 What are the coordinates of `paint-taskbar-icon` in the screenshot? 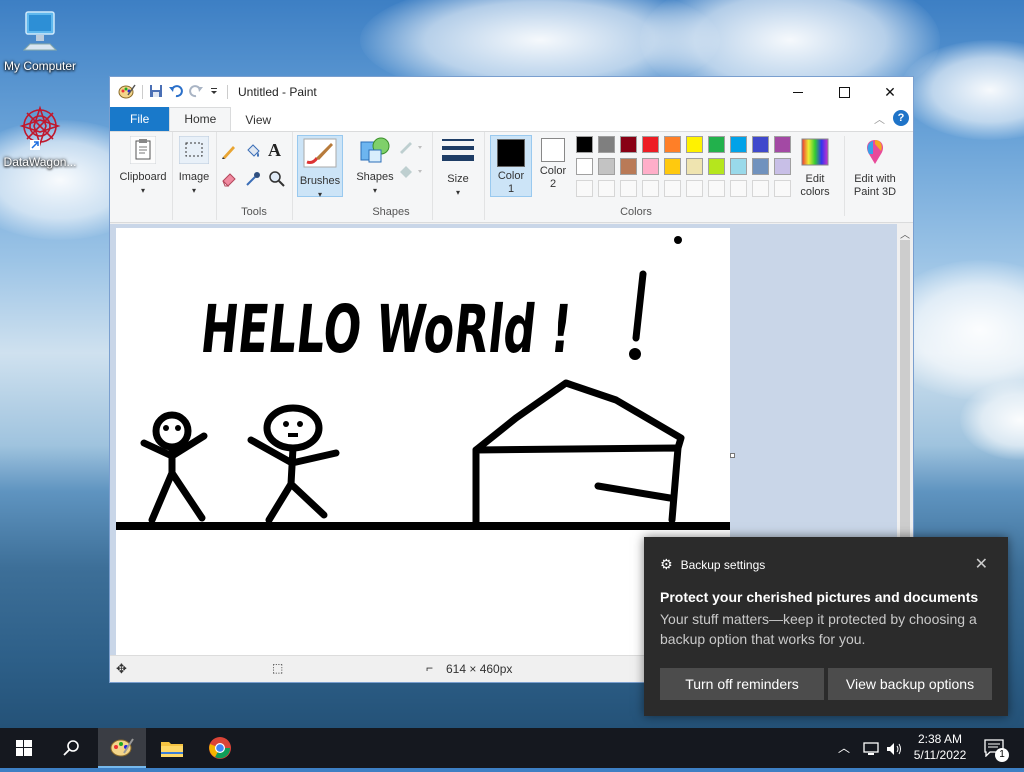 It's located at (122, 747).